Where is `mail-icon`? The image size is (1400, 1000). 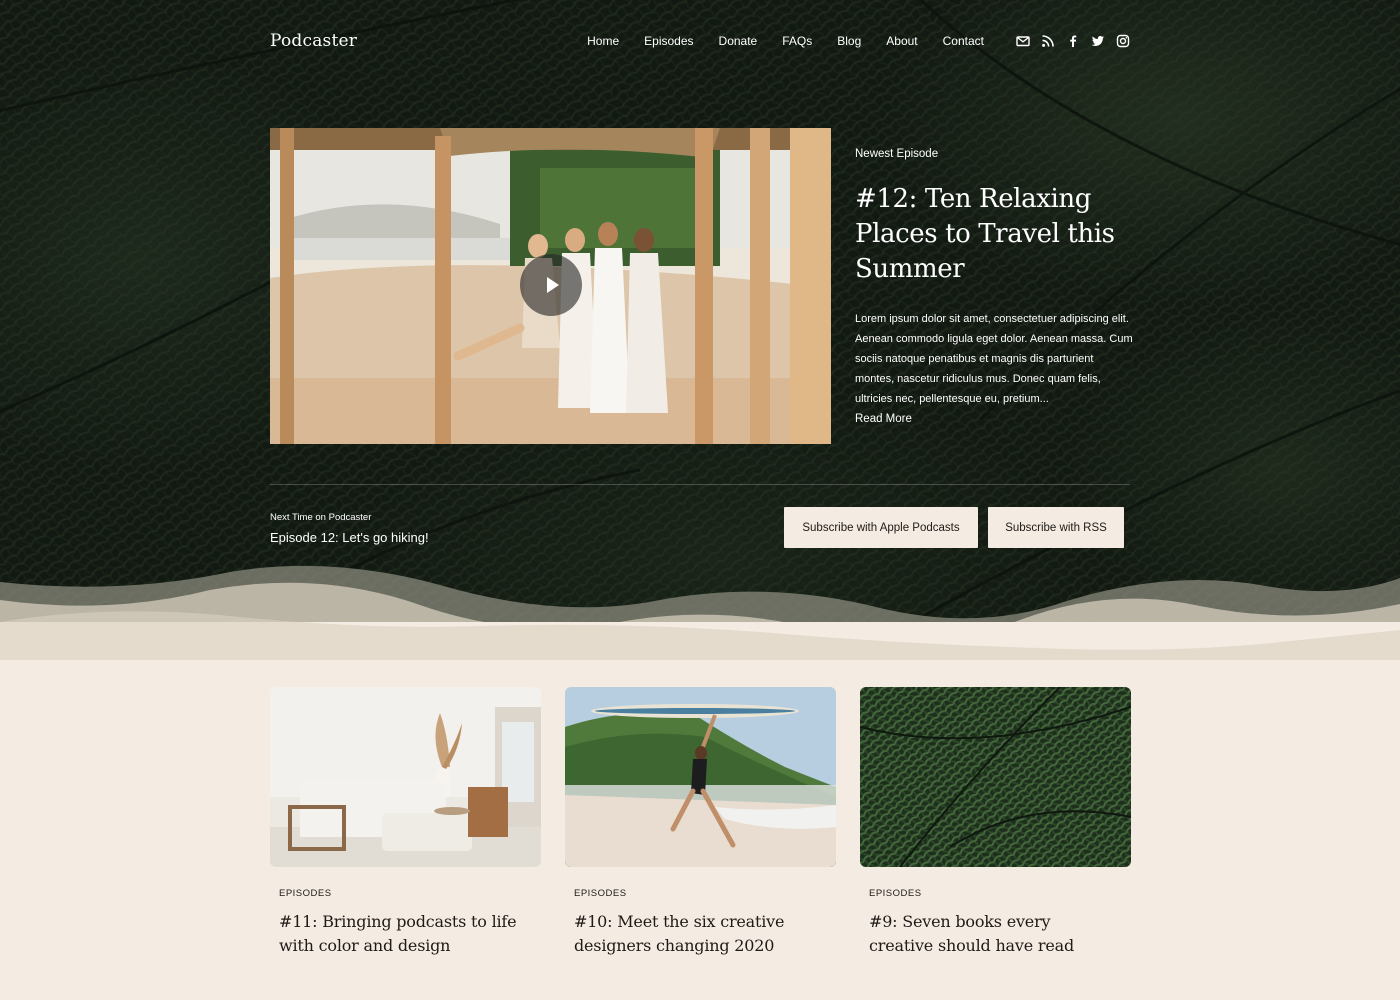
mail-icon is located at coordinates (1023, 41).